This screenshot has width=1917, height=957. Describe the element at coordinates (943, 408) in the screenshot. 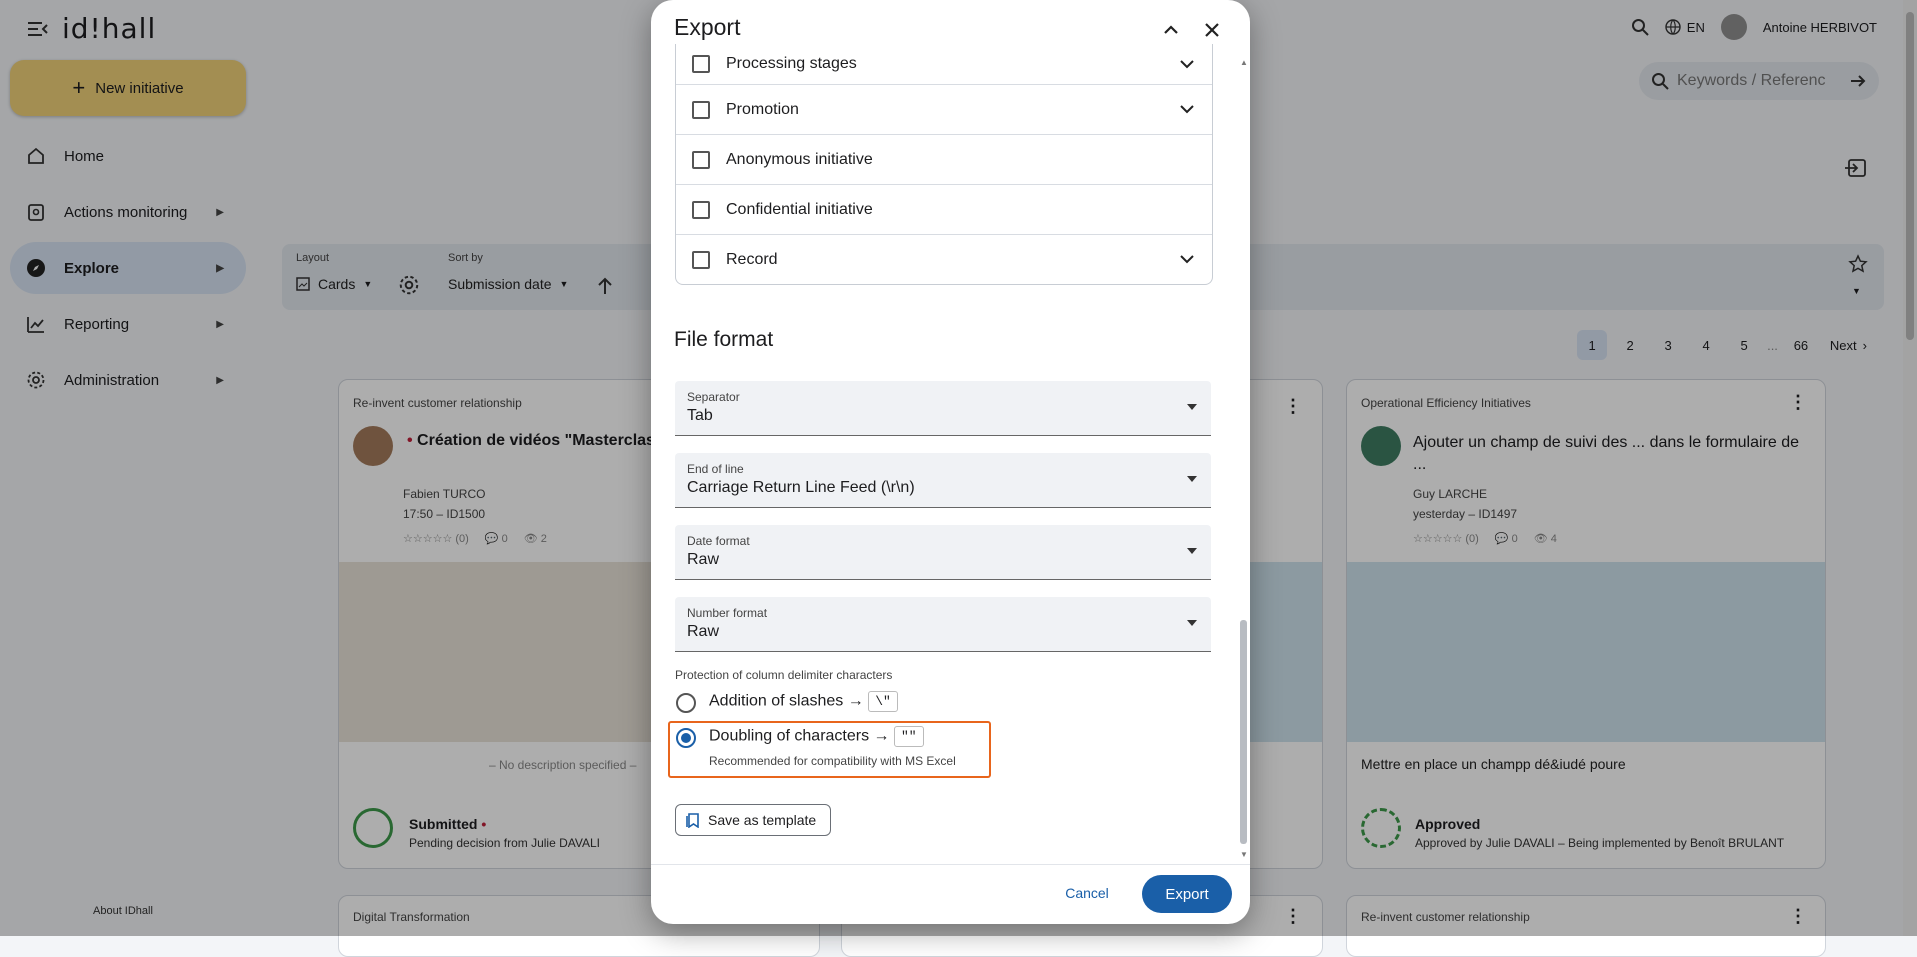

I see `separator-select: Separator Tab` at that location.